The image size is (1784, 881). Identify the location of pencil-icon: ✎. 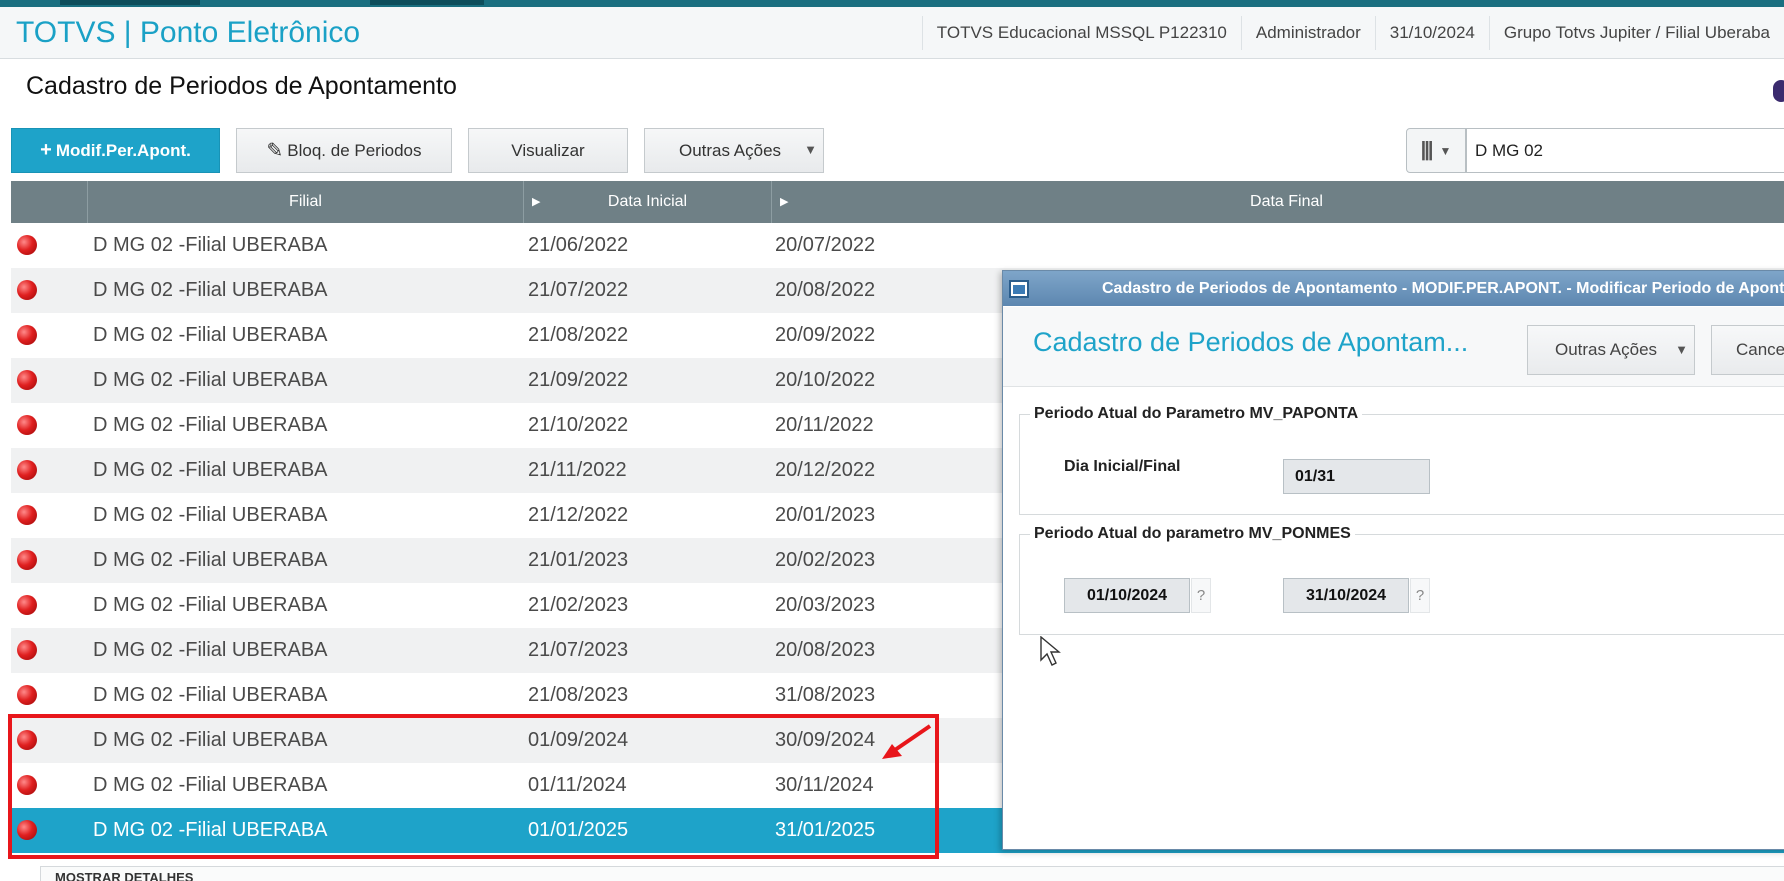
(275, 151).